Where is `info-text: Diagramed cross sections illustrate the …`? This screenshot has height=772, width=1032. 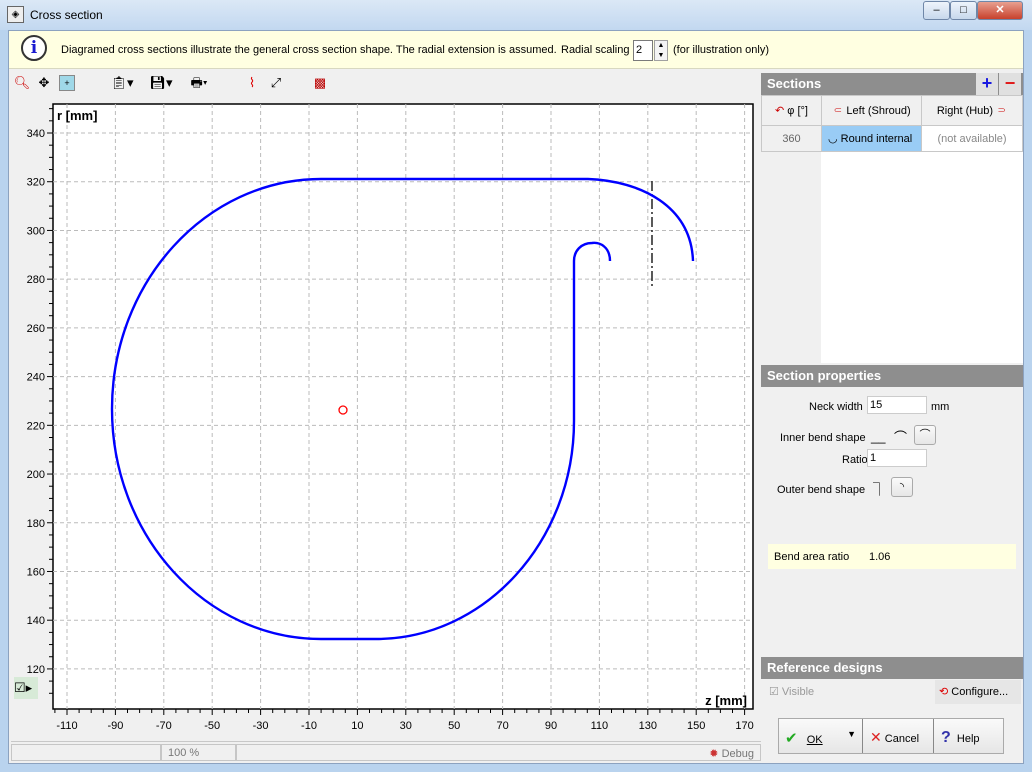 info-text: Diagramed cross sections illustrate the … is located at coordinates (309, 50).